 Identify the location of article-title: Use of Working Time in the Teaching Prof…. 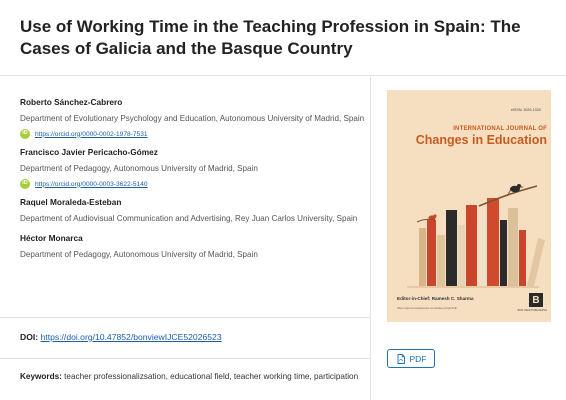
(270, 37).